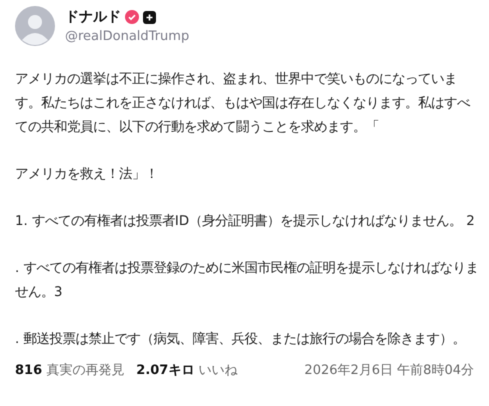 This screenshot has width=489, height=406. Describe the element at coordinates (127, 36) in the screenshot. I see `author-handle: @realDonaldTrump` at that location.